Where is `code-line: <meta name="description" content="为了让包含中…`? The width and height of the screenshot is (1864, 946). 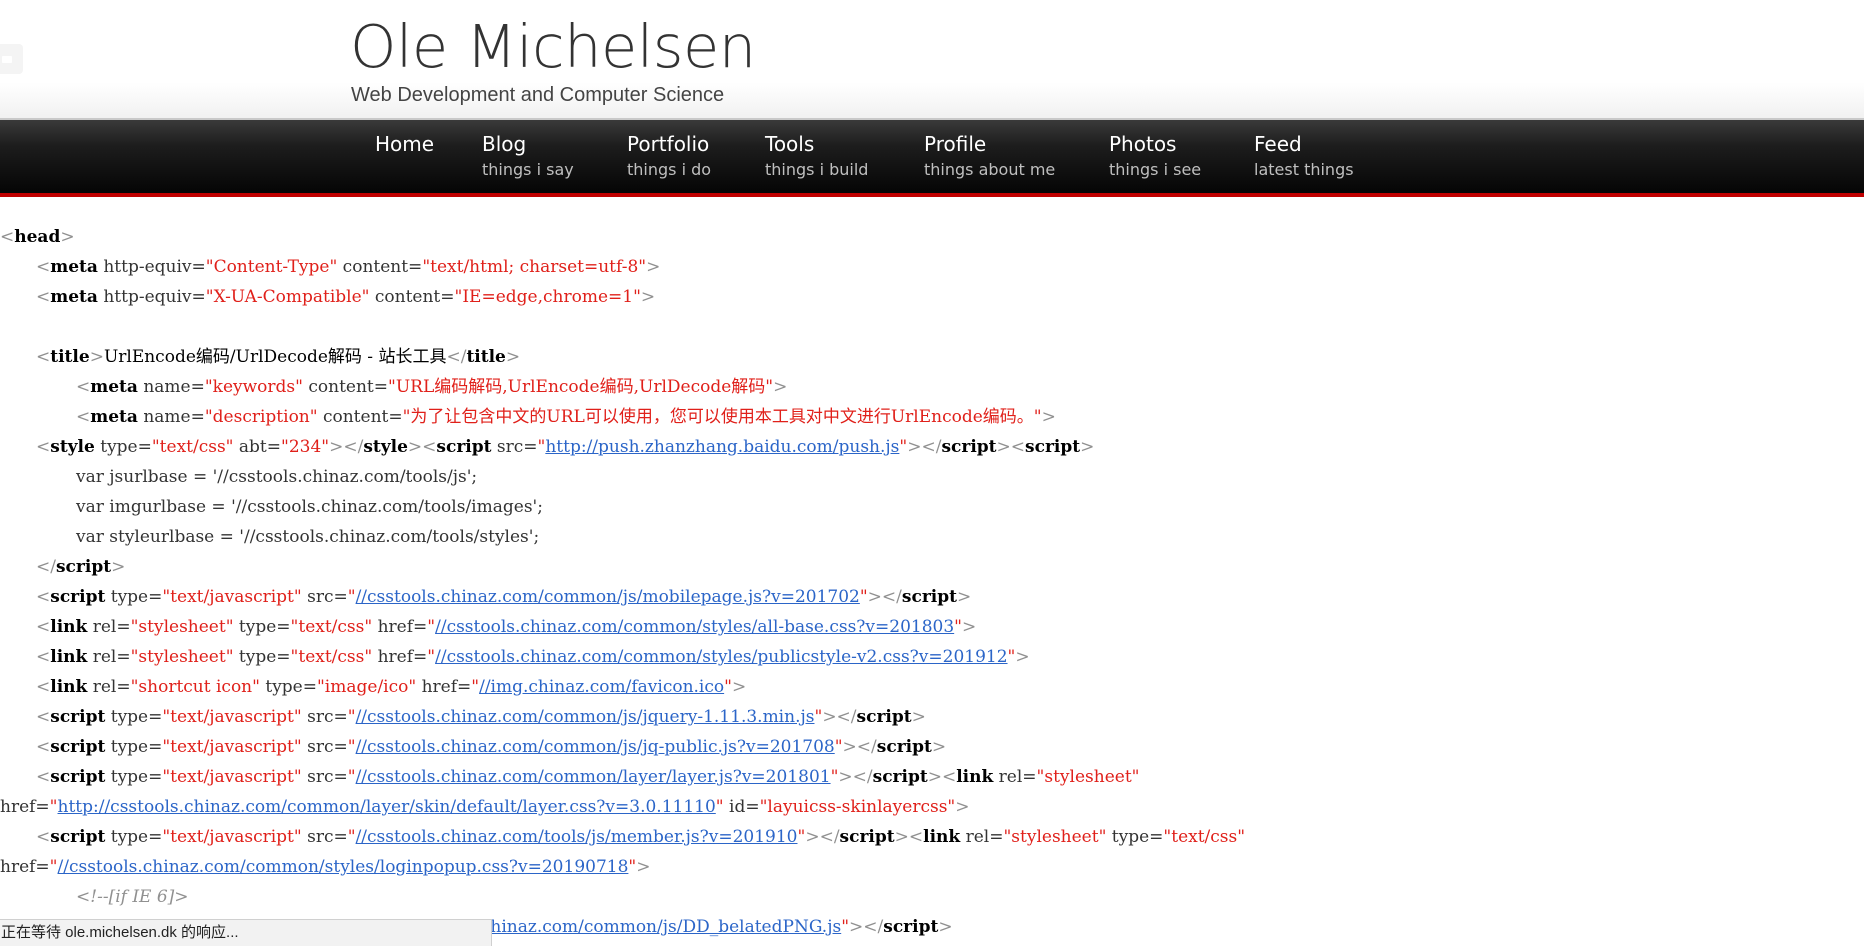
code-line: <meta name="description" content="为了让包含中… is located at coordinates (566, 417).